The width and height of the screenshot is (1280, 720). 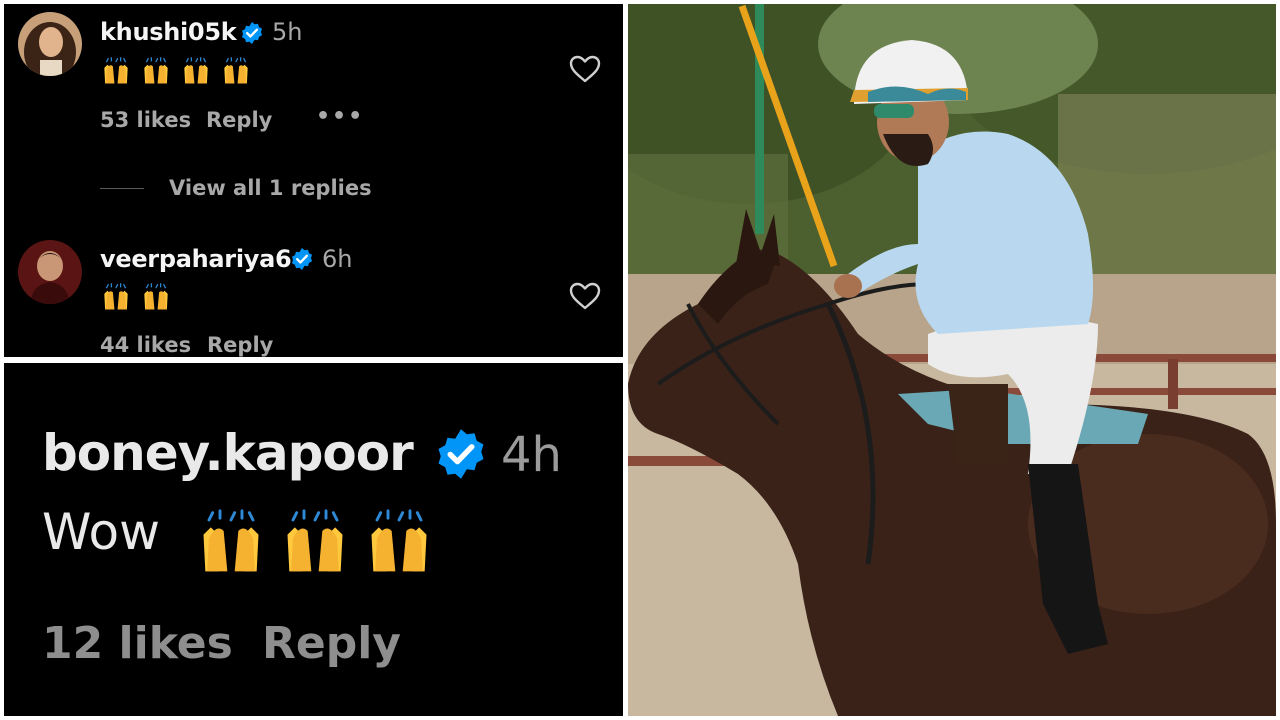 What do you see at coordinates (122, 188) in the screenshot?
I see `replies-divider` at bounding box center [122, 188].